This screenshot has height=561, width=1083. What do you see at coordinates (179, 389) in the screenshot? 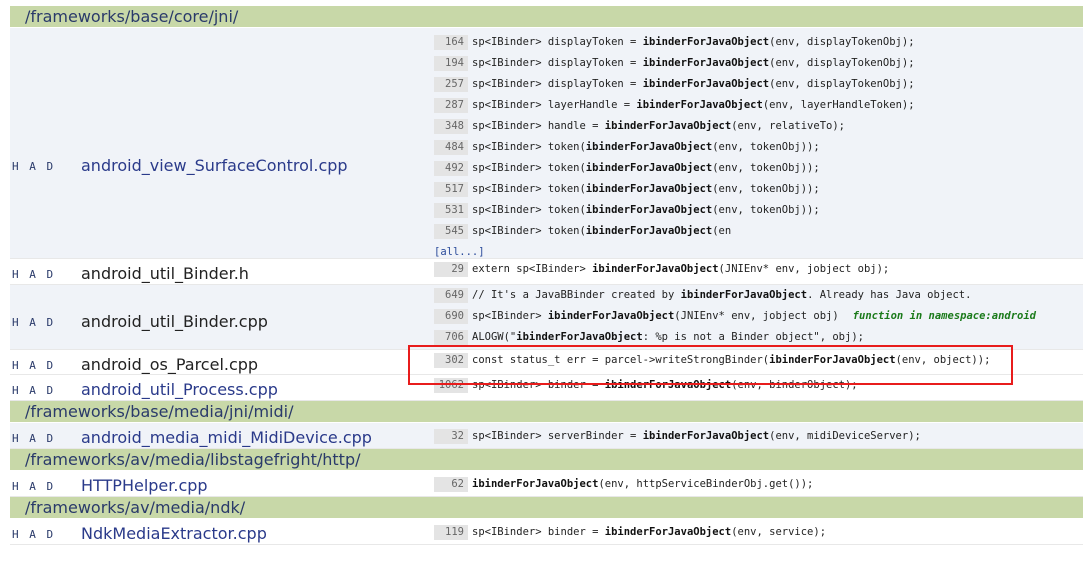
I see `file-name-link: android_util_Process.cpp` at bounding box center [179, 389].